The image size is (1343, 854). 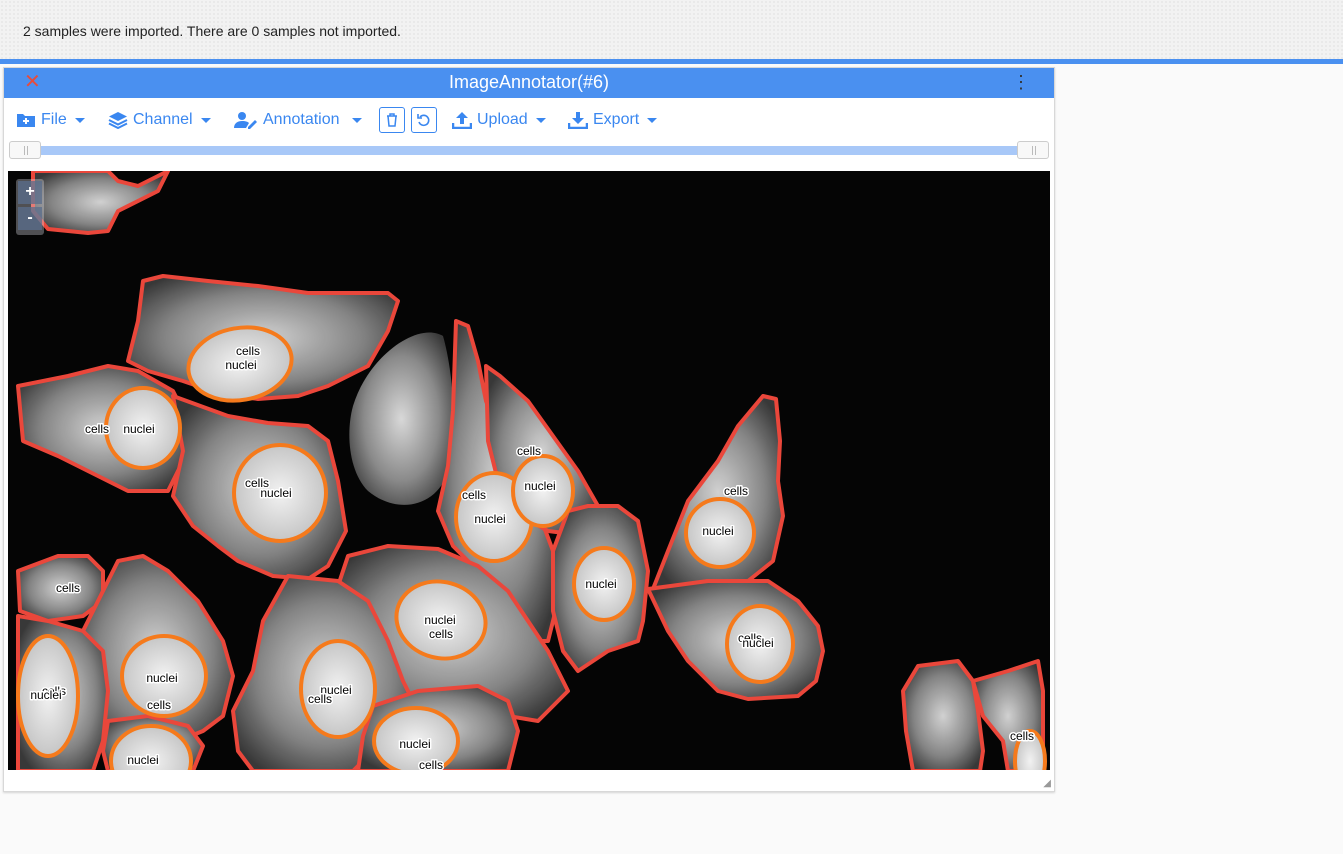 I want to click on file-menu-label: File, so click(x=54, y=119).